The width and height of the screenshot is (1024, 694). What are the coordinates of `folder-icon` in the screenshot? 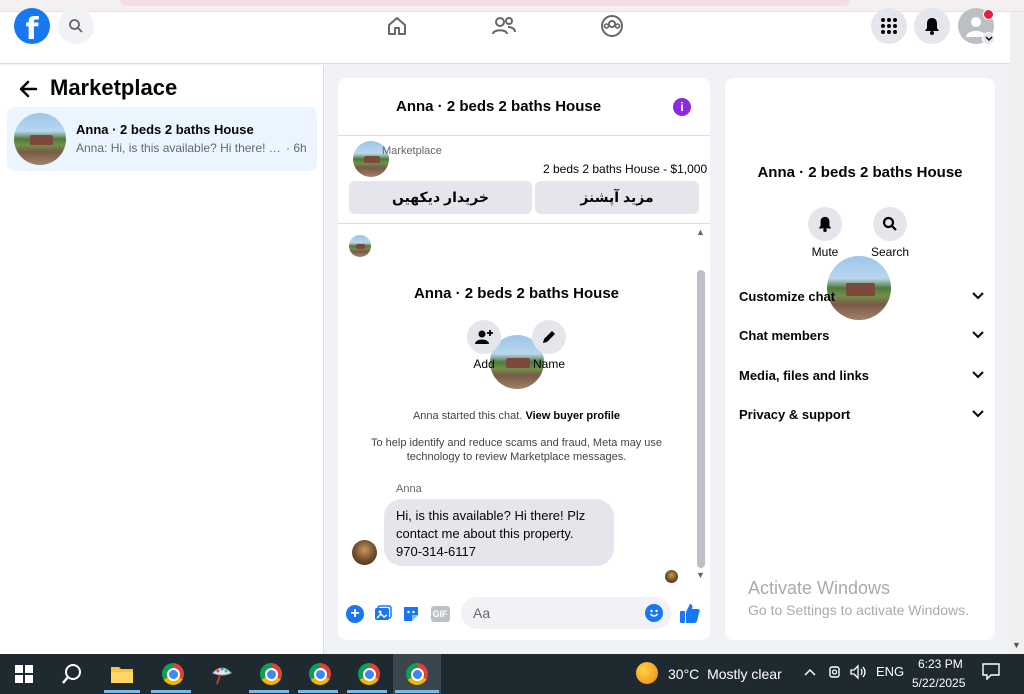 It's located at (122, 675).